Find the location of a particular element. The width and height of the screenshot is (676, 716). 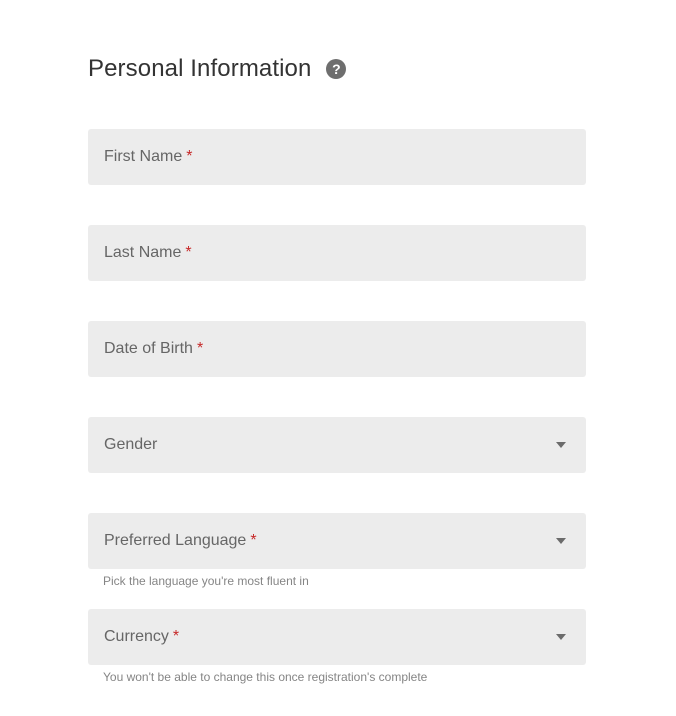

section-title: Personal Information is located at coordinates (200, 68).